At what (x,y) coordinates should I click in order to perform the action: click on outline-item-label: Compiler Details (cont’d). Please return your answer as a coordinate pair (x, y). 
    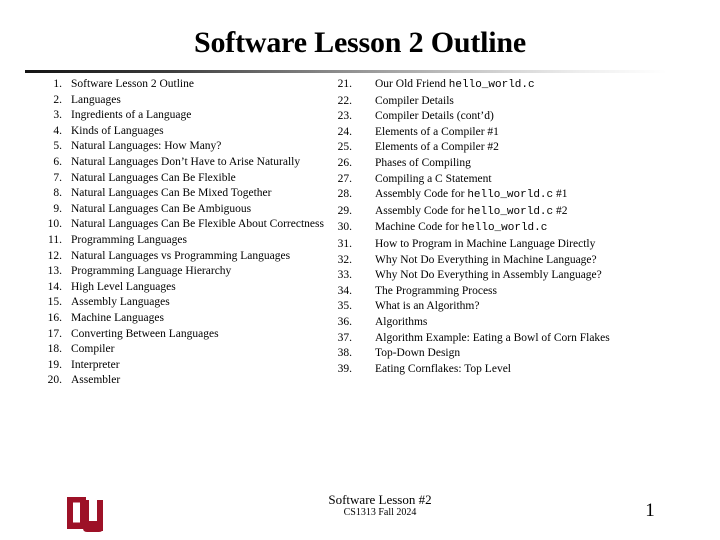
    Looking at the image, I should click on (542, 117).